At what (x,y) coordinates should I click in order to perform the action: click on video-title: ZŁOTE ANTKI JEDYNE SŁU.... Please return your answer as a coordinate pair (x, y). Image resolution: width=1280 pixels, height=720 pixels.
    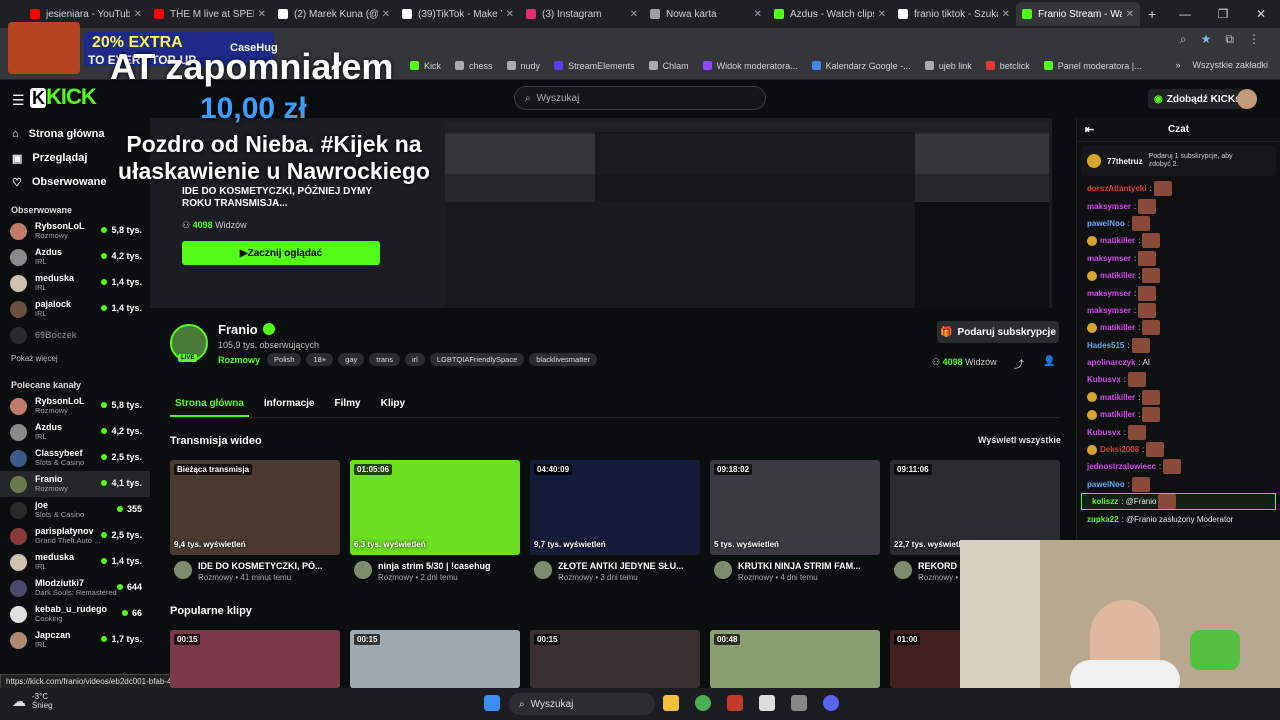
    Looking at the image, I should click on (628, 566).